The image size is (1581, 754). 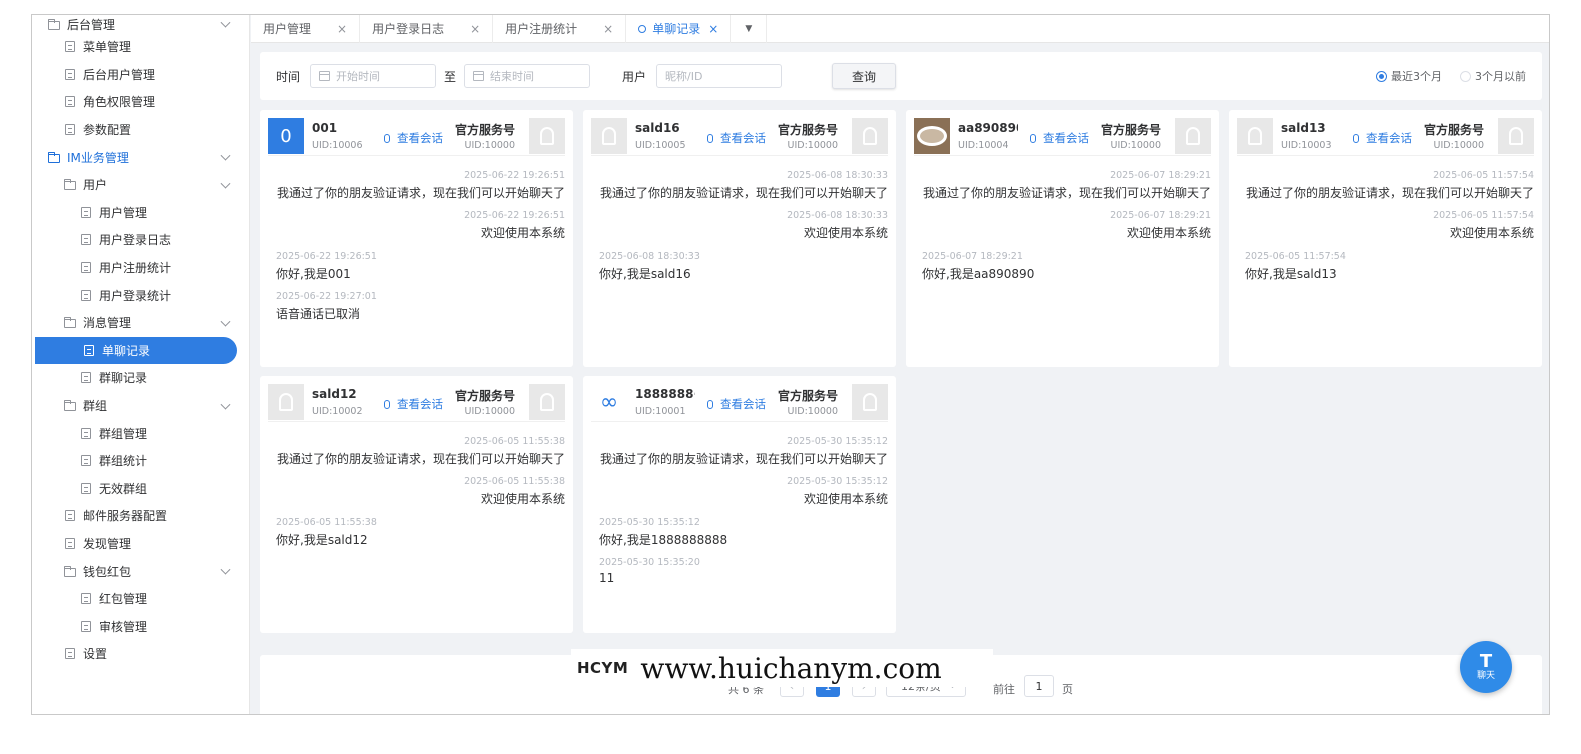 What do you see at coordinates (1039, 686) in the screenshot?
I see `goto-page-input: 1` at bounding box center [1039, 686].